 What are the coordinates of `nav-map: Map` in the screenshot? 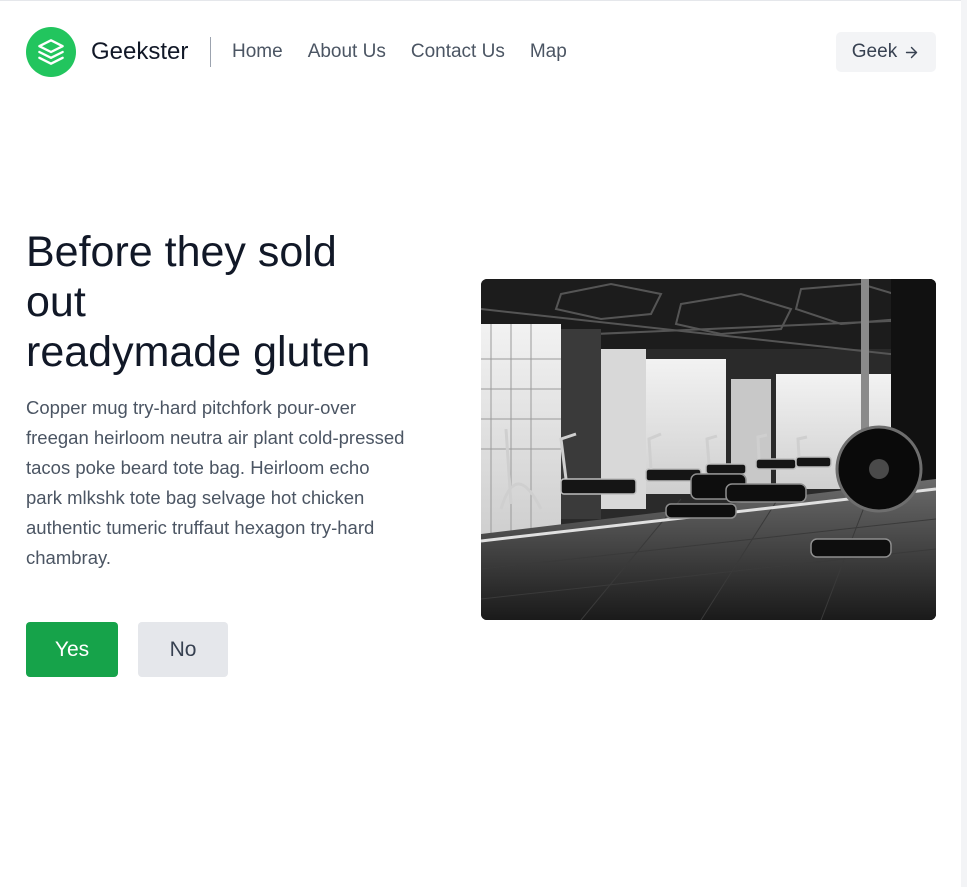 It's located at (548, 52).